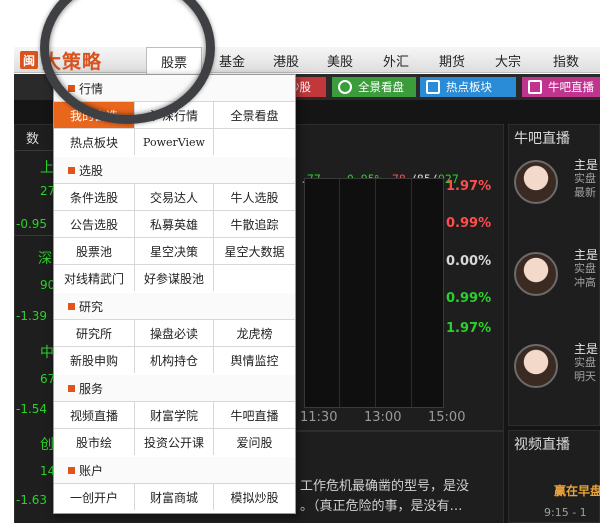  What do you see at coordinates (254, 441) in the screenshot?
I see `menu-item: 爱问股` at bounding box center [254, 441].